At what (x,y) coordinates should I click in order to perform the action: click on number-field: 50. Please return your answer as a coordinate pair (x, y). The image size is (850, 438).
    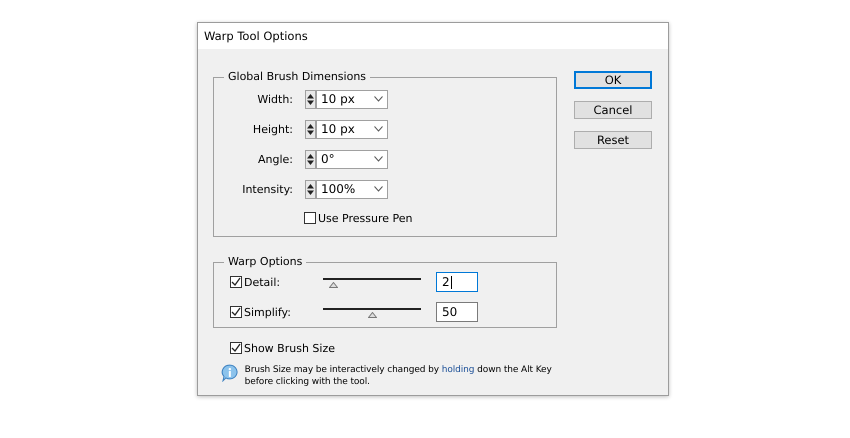
    Looking at the image, I should click on (457, 312).